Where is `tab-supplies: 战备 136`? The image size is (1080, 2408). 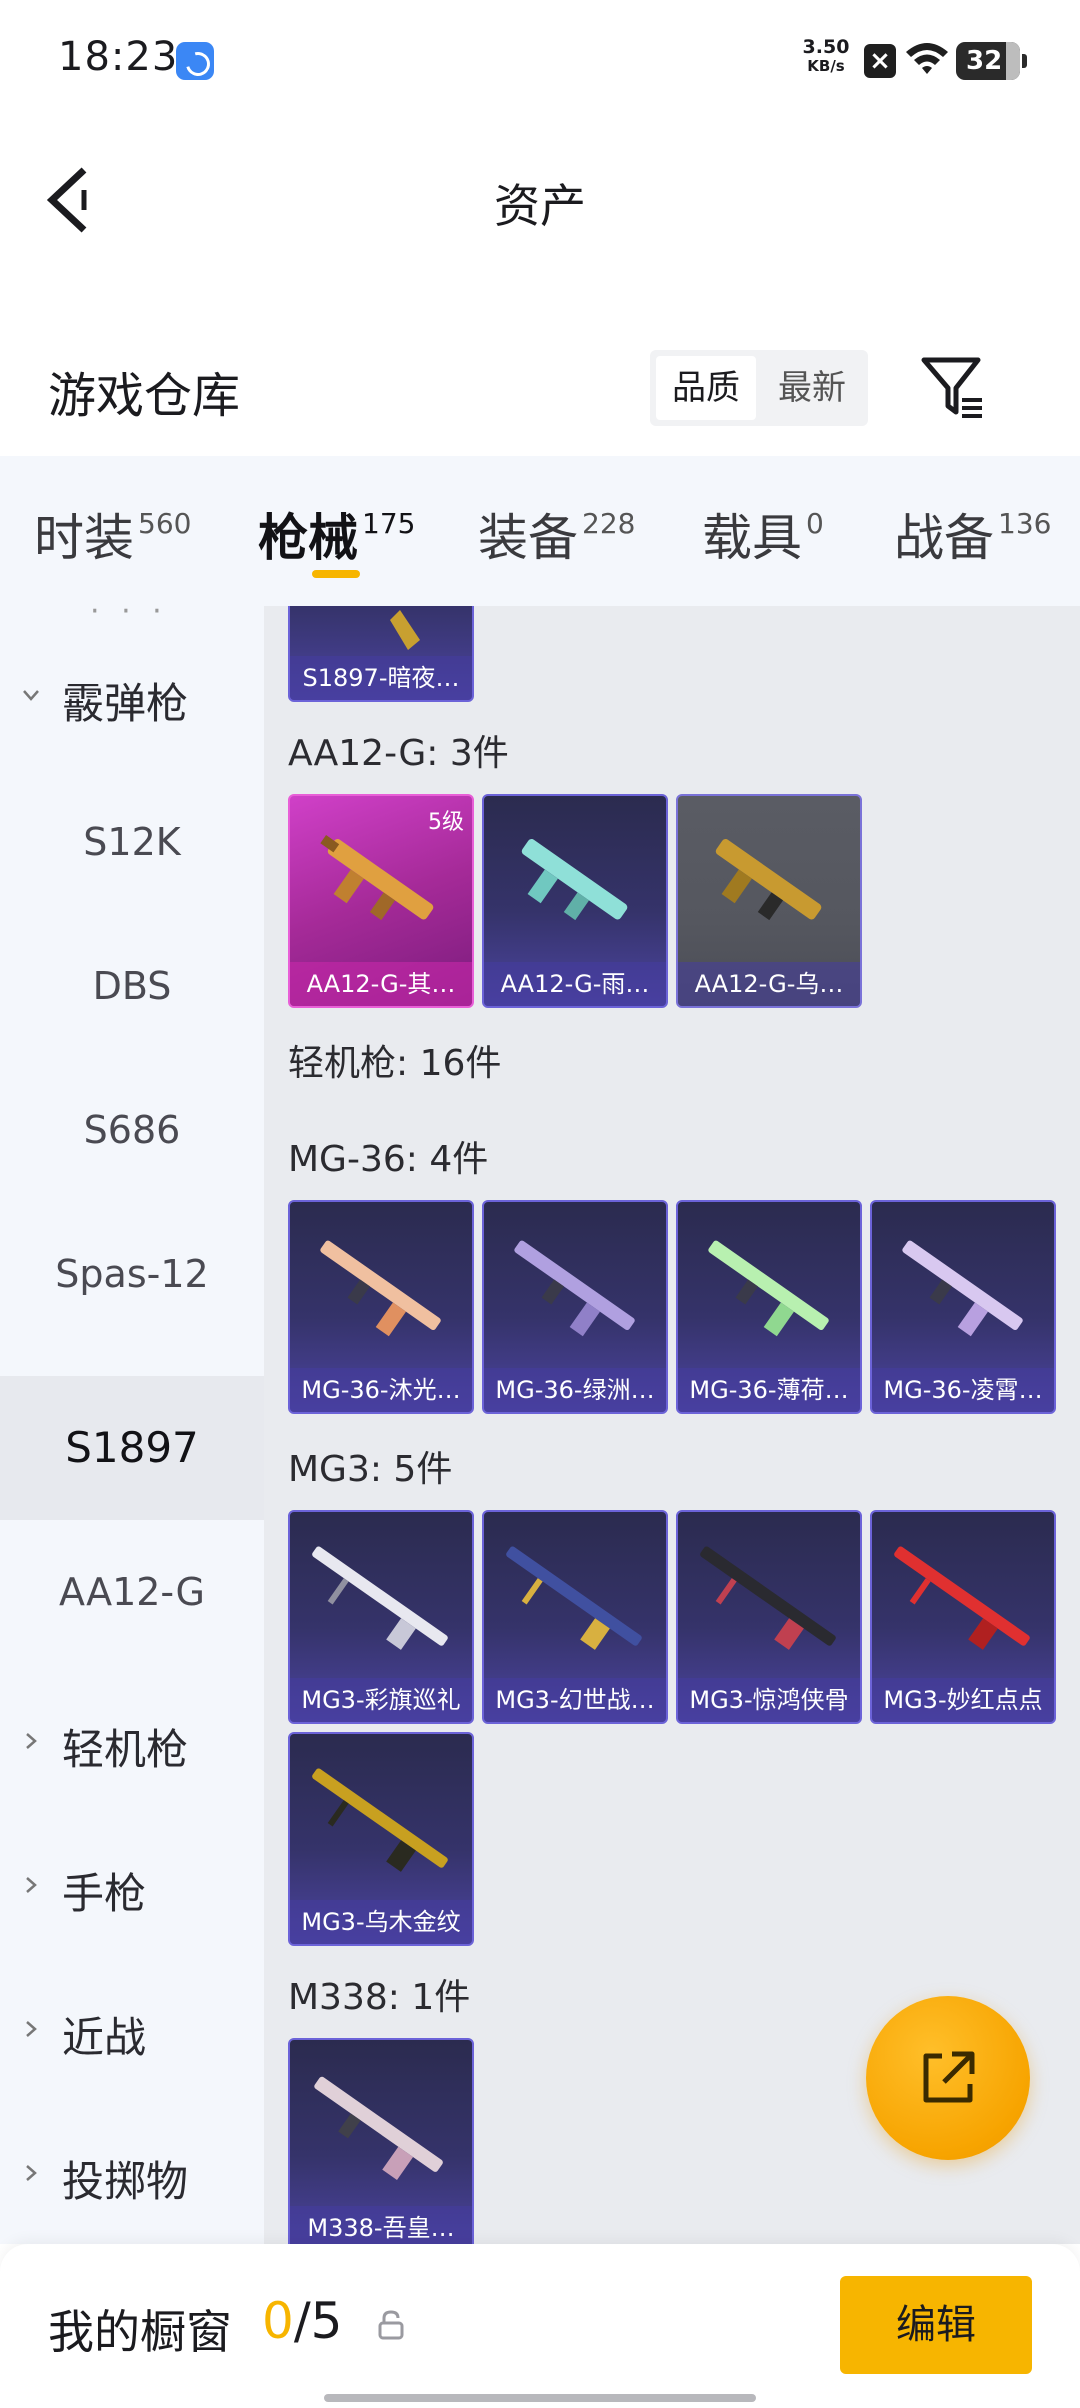
tab-supplies: 战备 136 is located at coordinates (972, 534).